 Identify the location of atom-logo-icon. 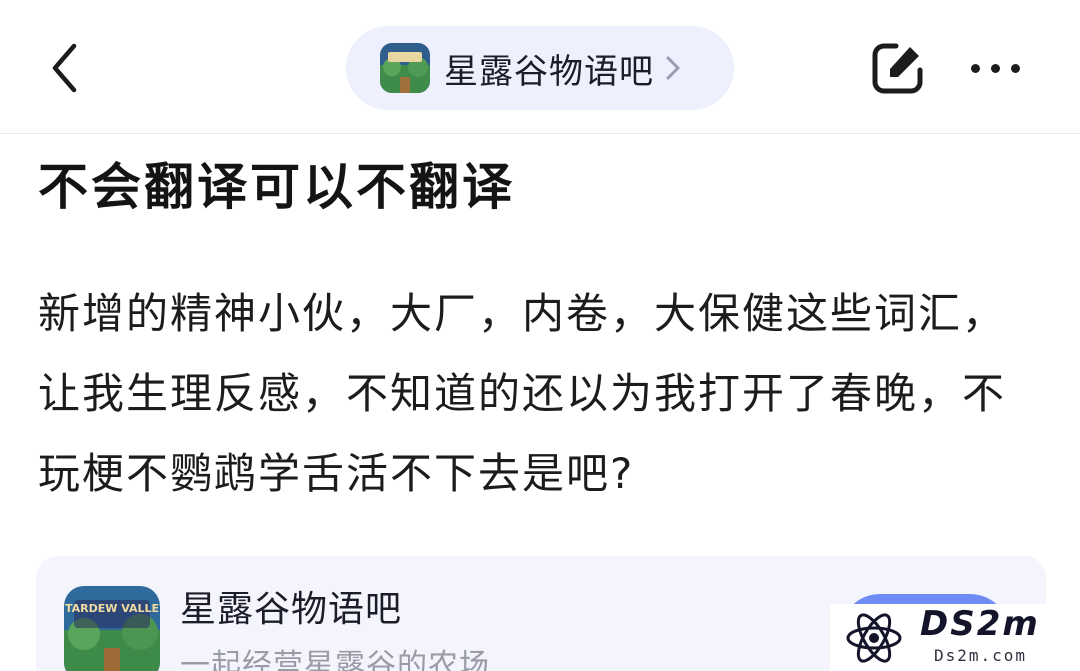
(874, 638).